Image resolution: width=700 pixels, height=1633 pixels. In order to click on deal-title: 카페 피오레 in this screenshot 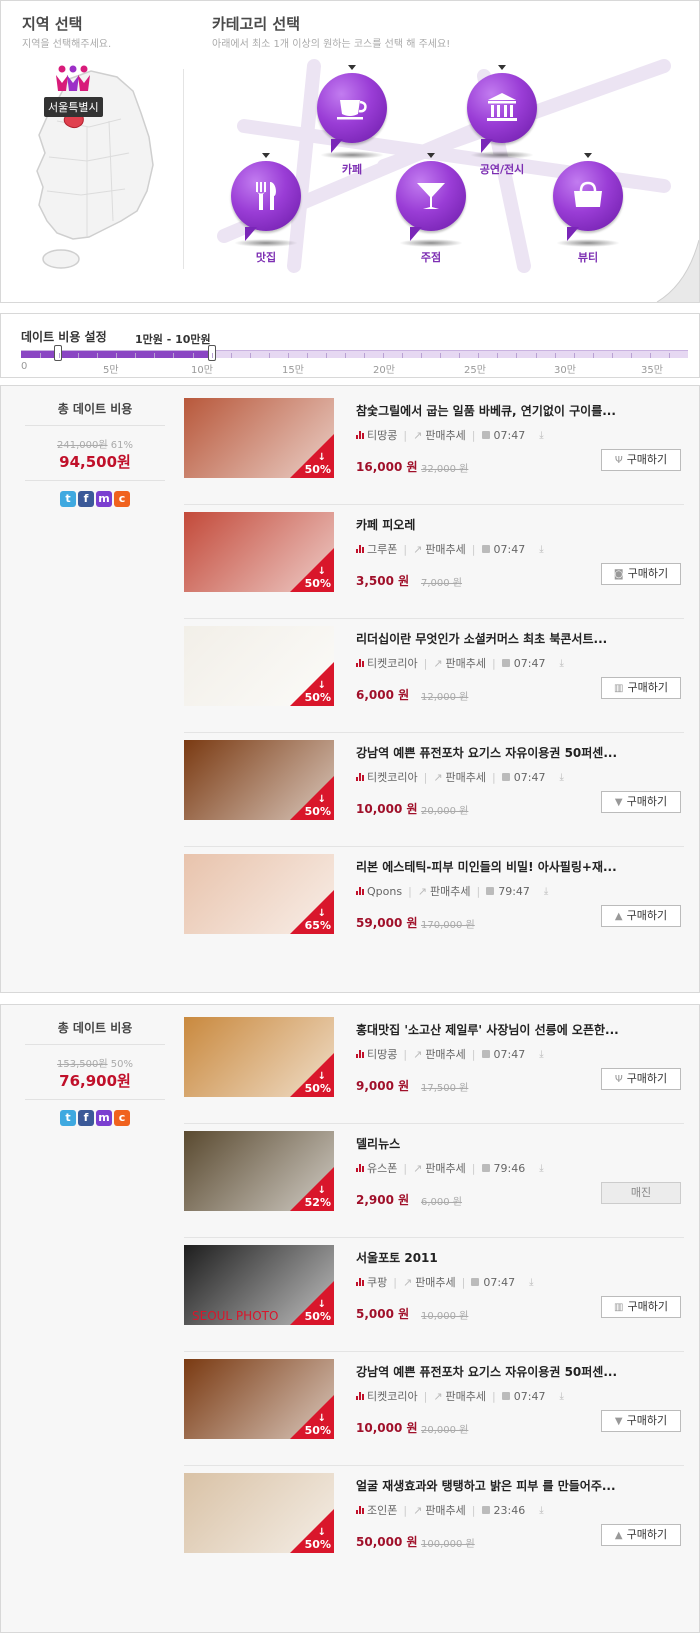, I will do `click(508, 524)`.